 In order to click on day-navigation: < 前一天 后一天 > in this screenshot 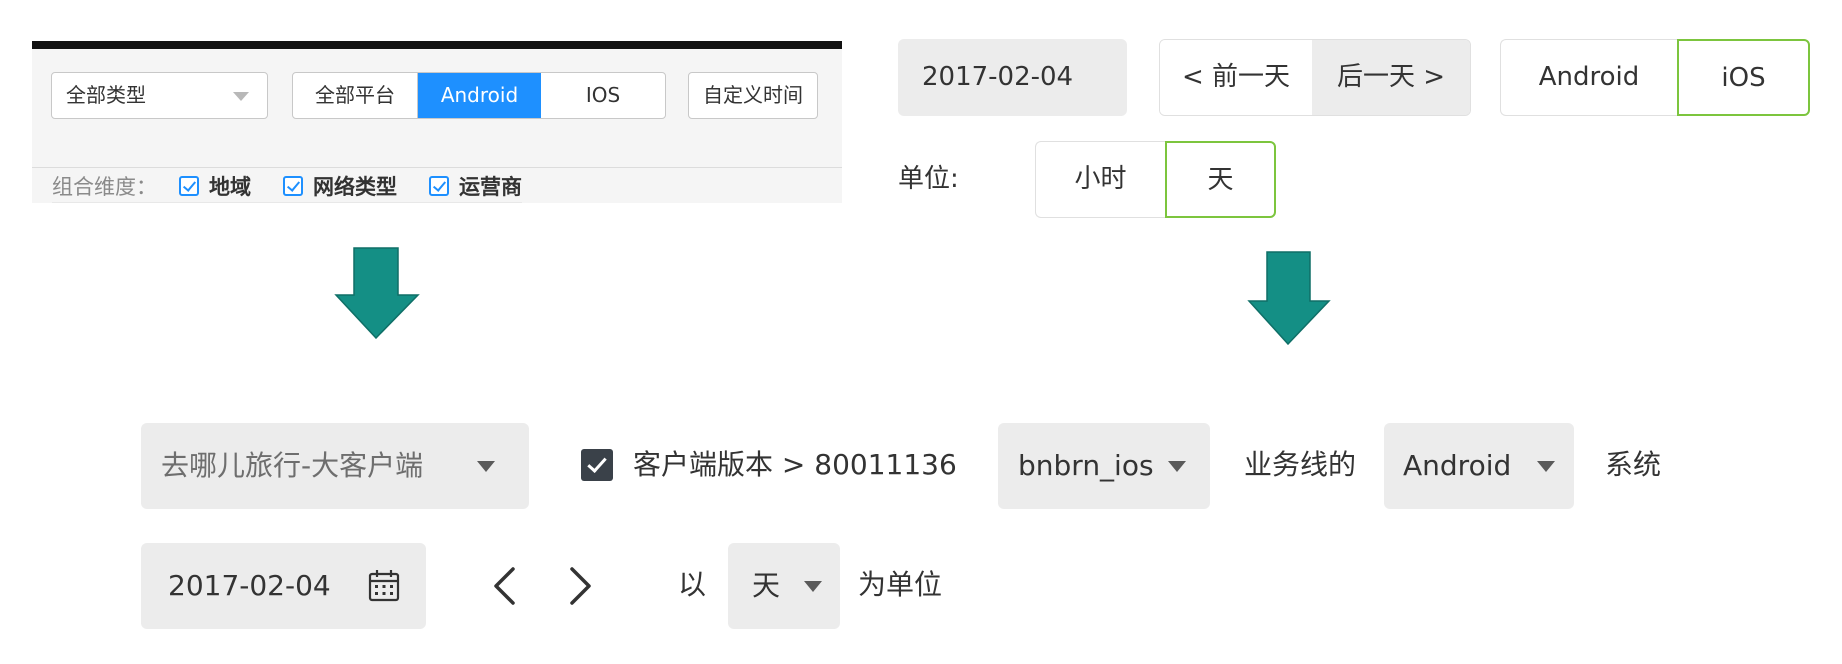, I will do `click(1315, 77)`.